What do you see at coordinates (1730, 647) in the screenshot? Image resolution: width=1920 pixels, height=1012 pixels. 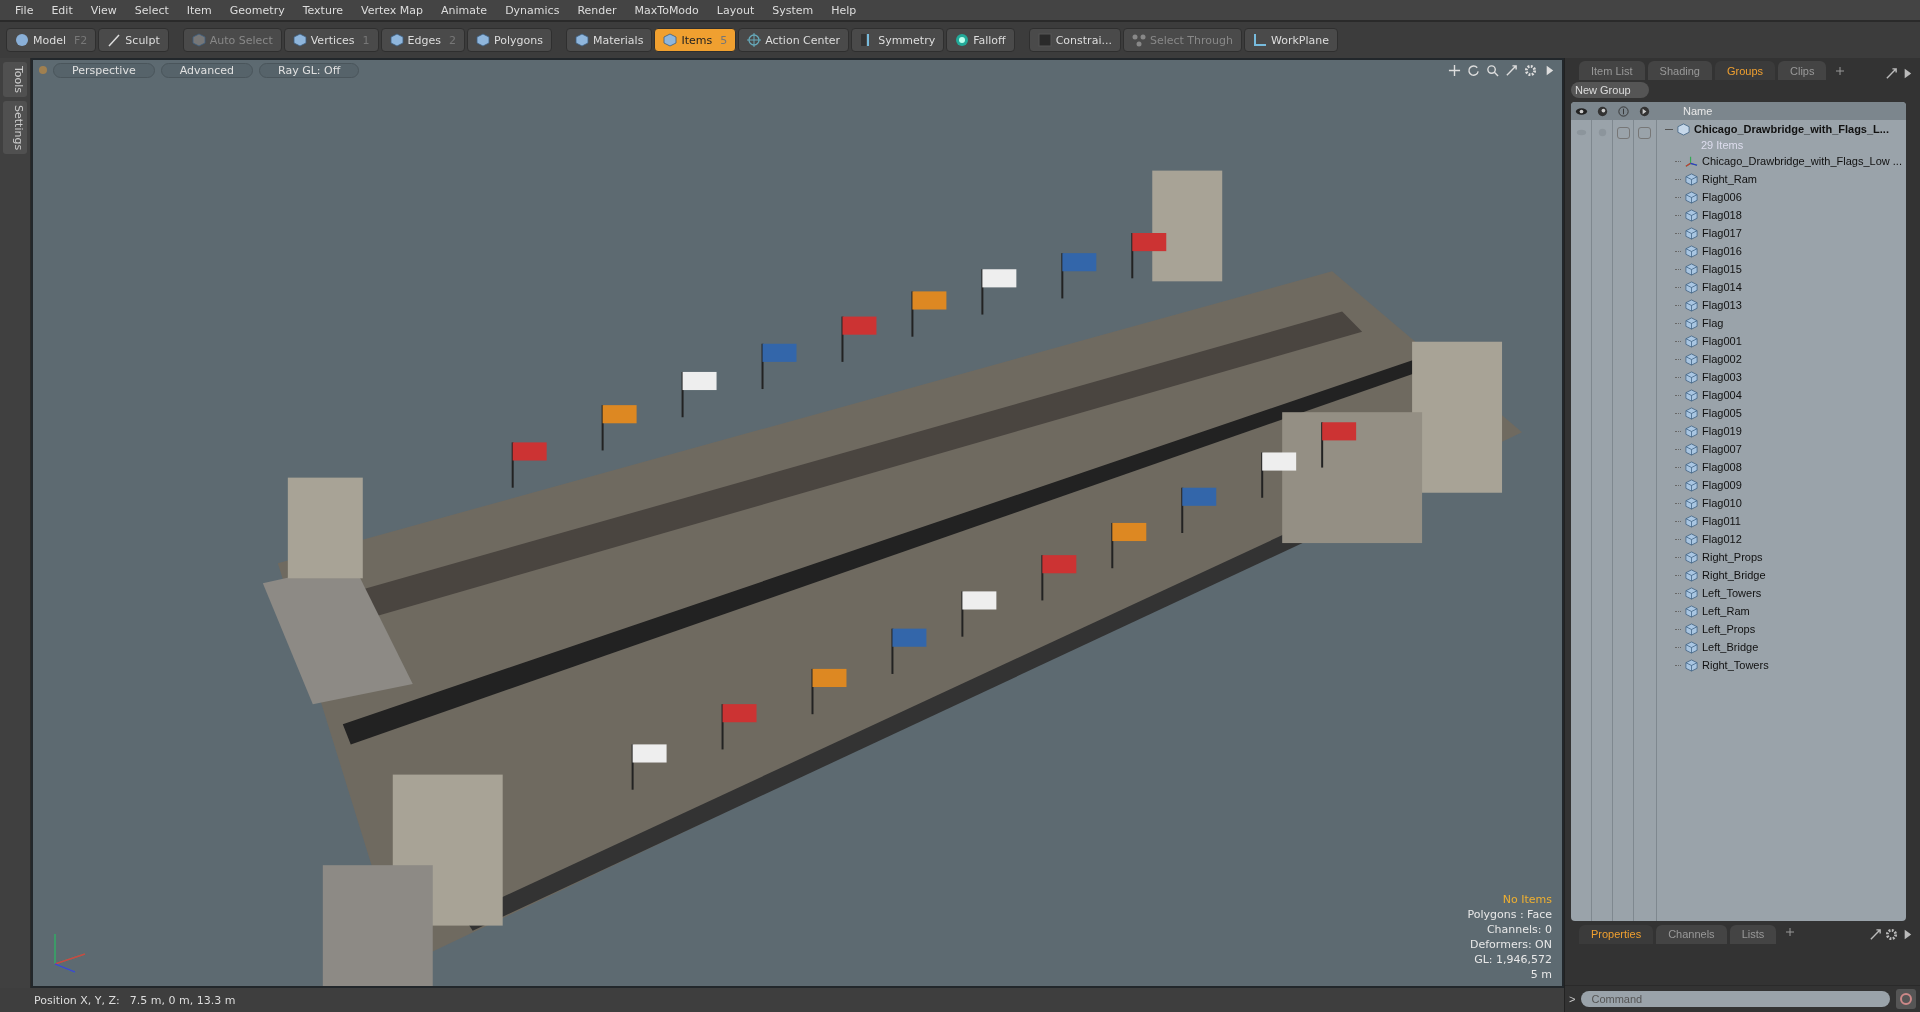 I see `tree-item: Left_Bridge` at bounding box center [1730, 647].